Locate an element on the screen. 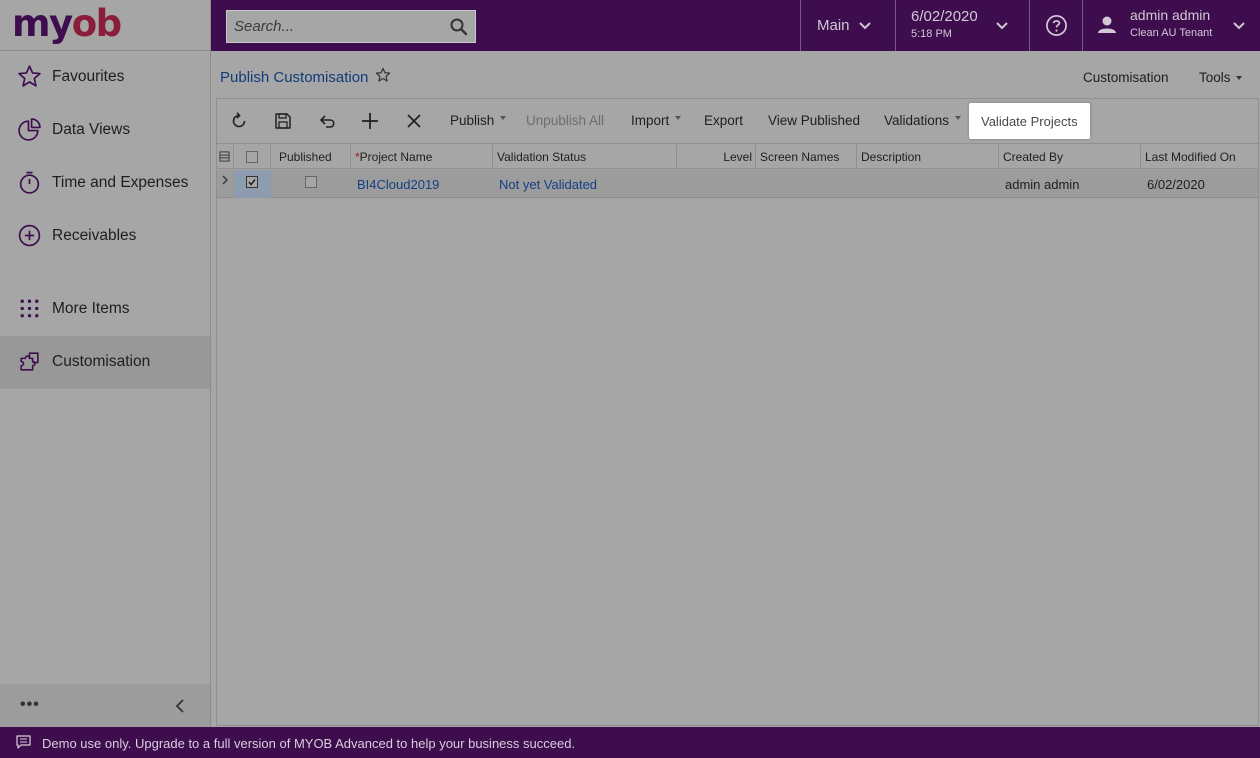  sidebar-item-customisation: Customisation is located at coordinates (105, 362).